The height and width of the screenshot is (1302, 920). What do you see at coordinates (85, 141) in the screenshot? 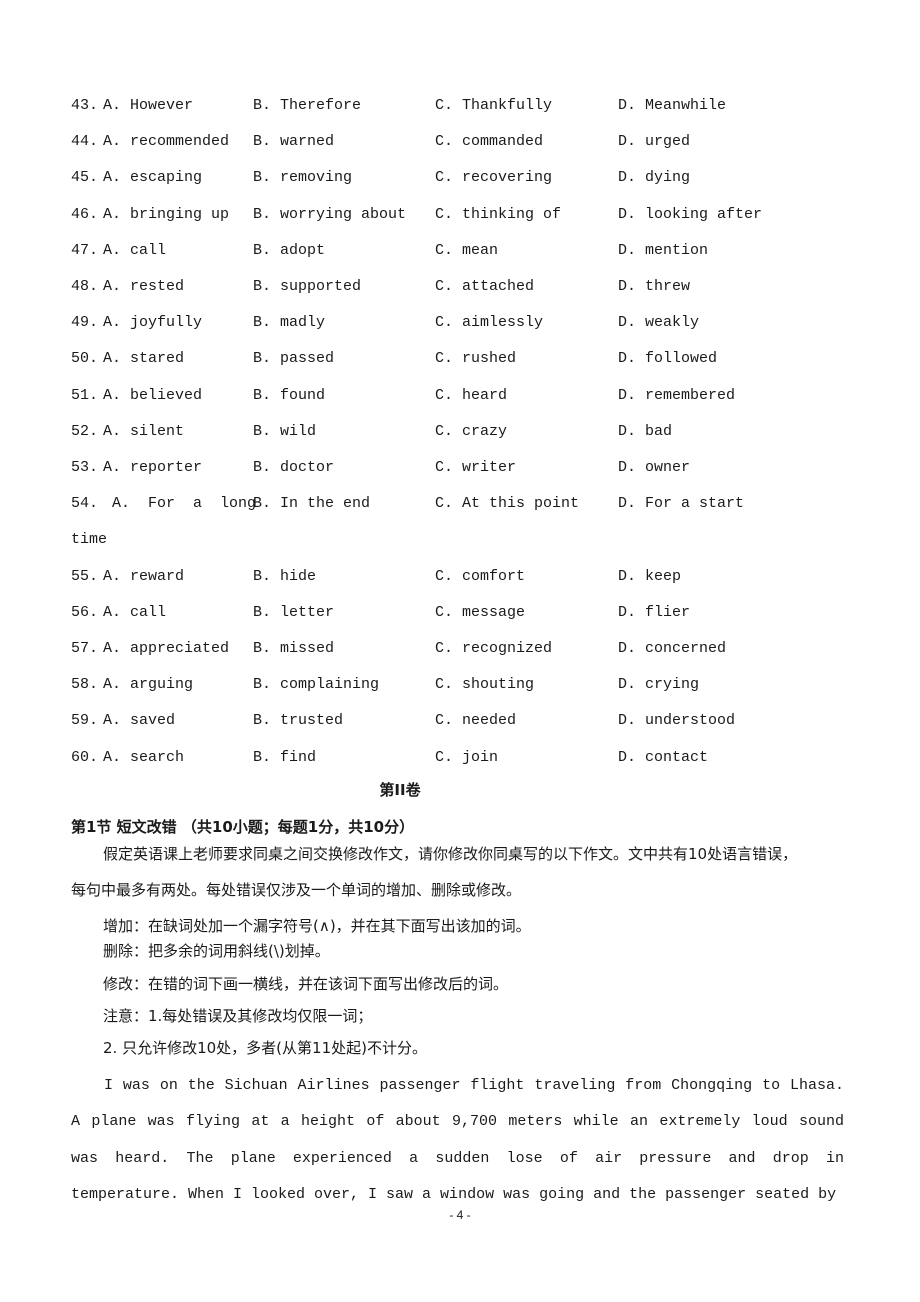
I see `question-number: 44.` at bounding box center [85, 141].